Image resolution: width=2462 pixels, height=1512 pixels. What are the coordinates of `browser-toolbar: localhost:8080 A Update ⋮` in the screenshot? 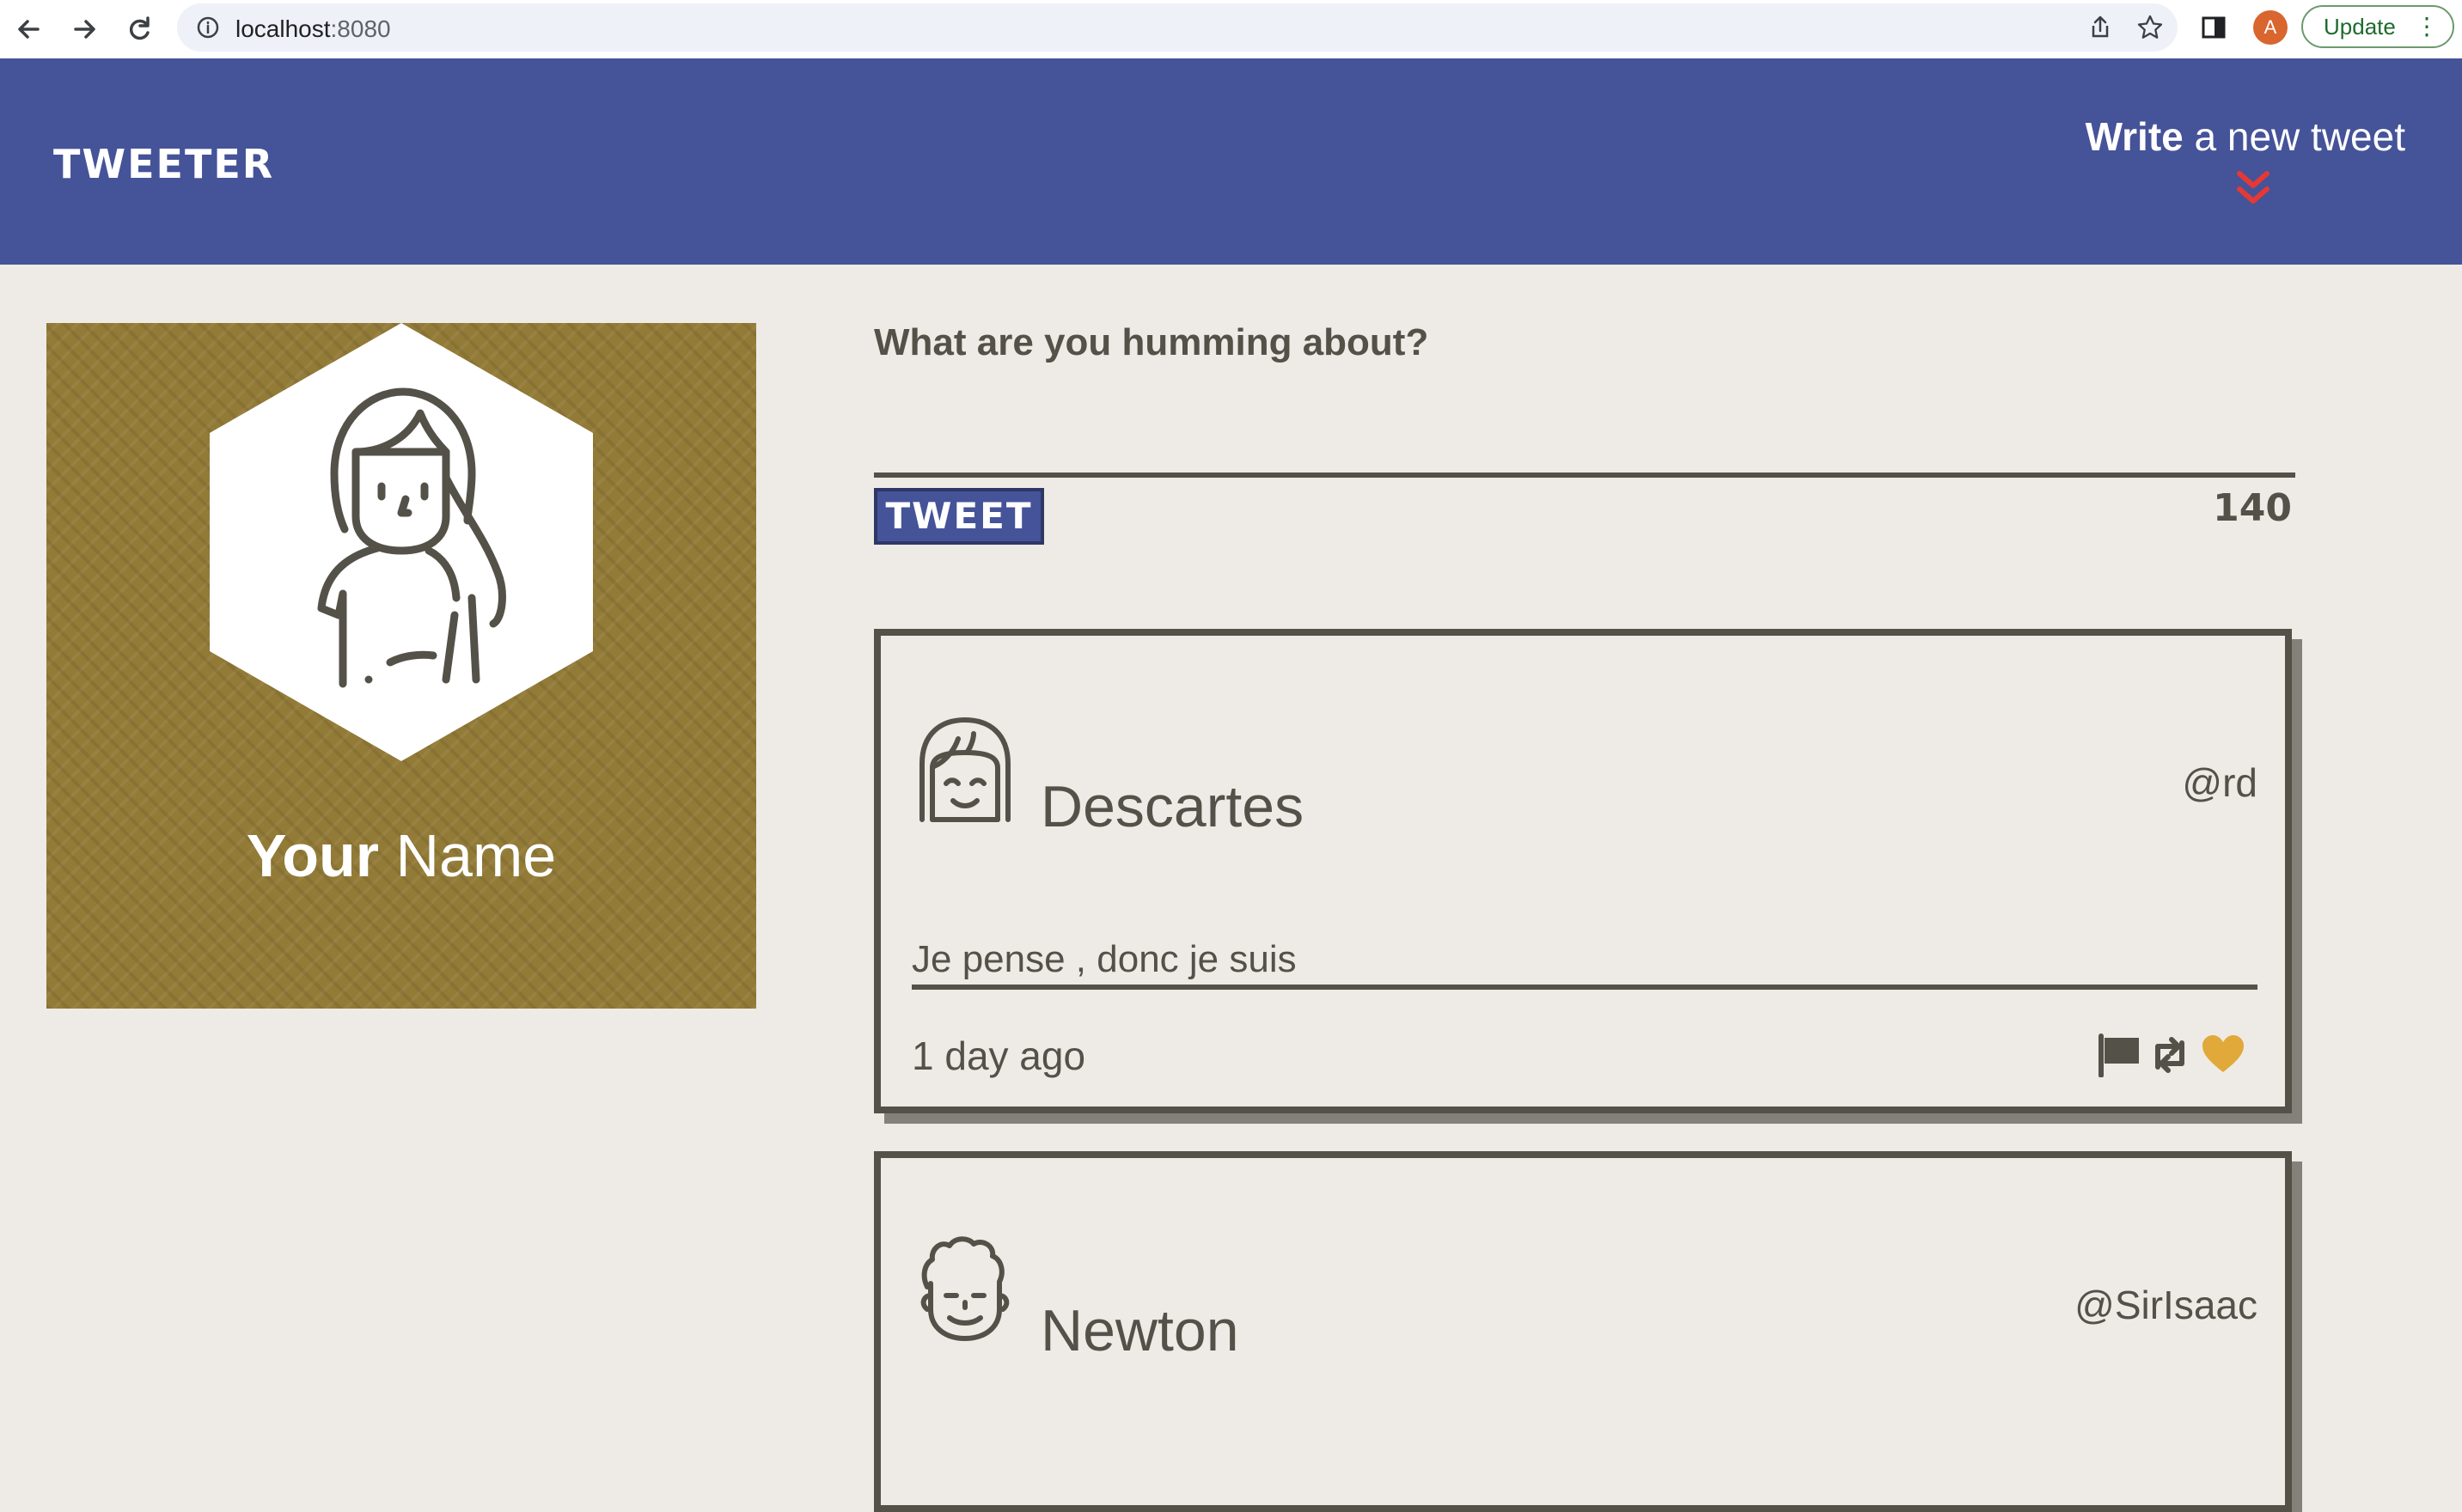 It's located at (1231, 29).